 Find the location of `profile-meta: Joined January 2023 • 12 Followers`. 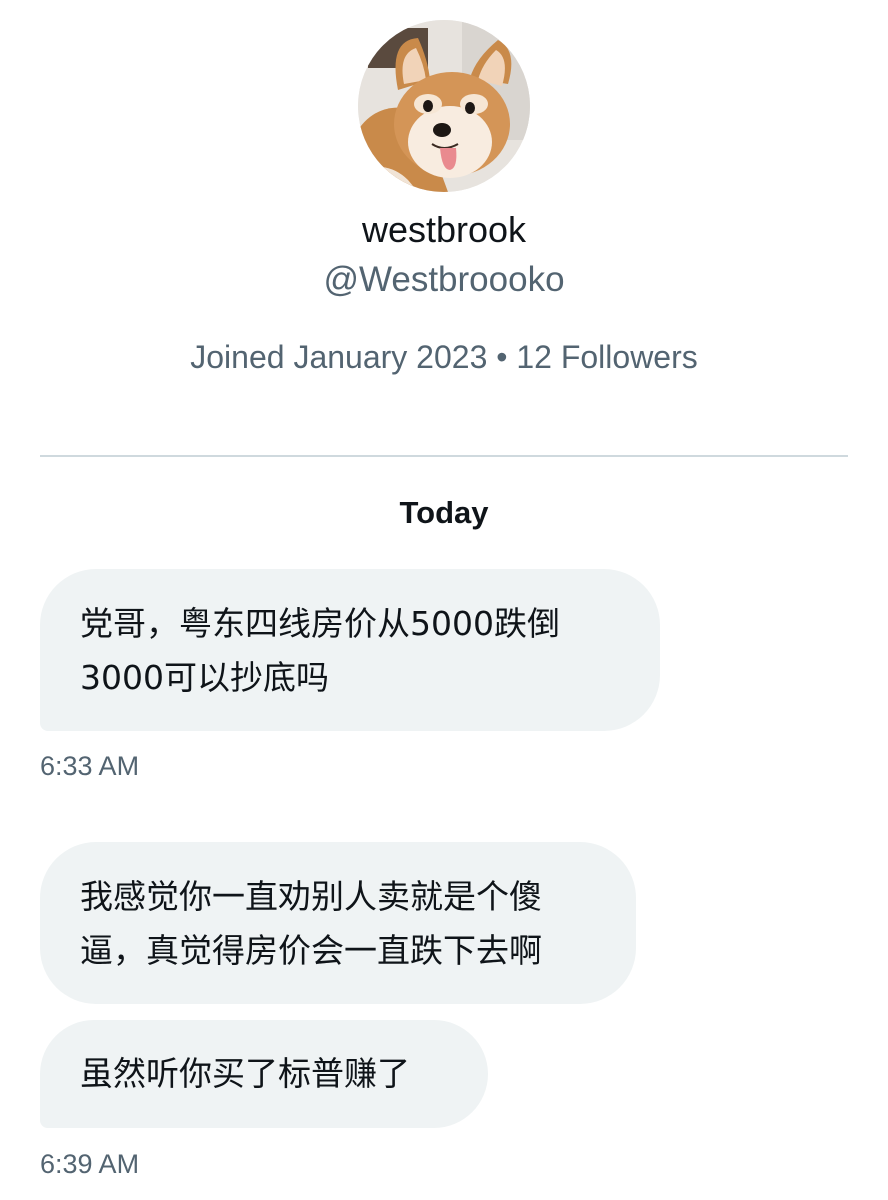

profile-meta: Joined January 2023 • 12 Followers is located at coordinates (444, 357).